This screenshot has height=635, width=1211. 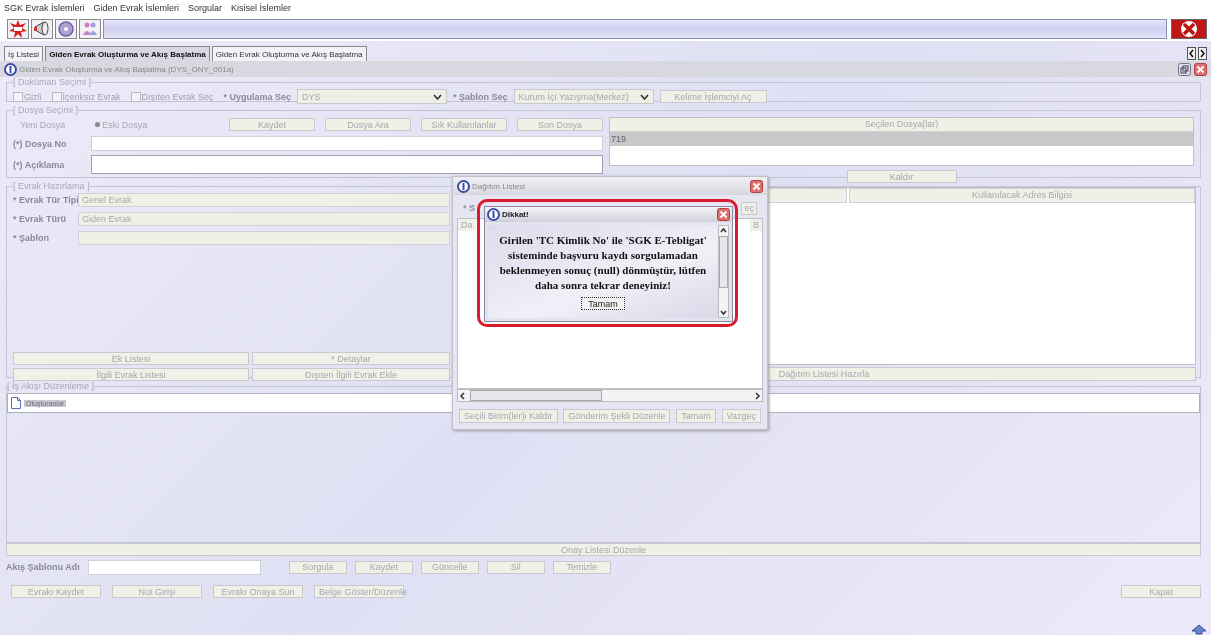 I want to click on menu-item: SGK Evrak İslemleri, so click(x=44, y=8).